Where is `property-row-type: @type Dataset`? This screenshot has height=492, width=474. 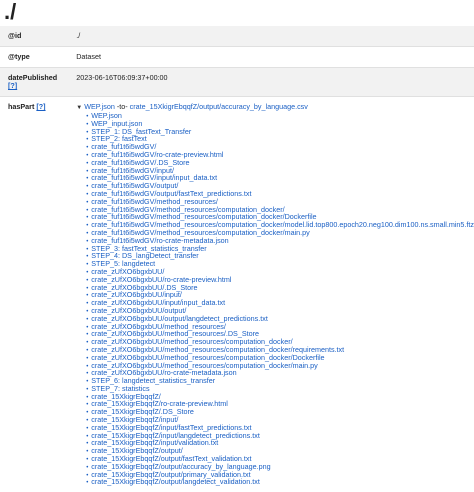
property-row-type: @type Dataset is located at coordinates (237, 57).